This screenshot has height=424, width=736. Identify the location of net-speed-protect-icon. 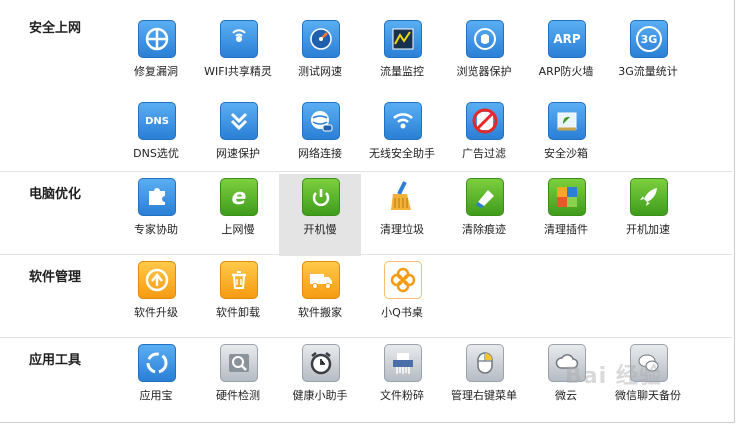
(239, 121).